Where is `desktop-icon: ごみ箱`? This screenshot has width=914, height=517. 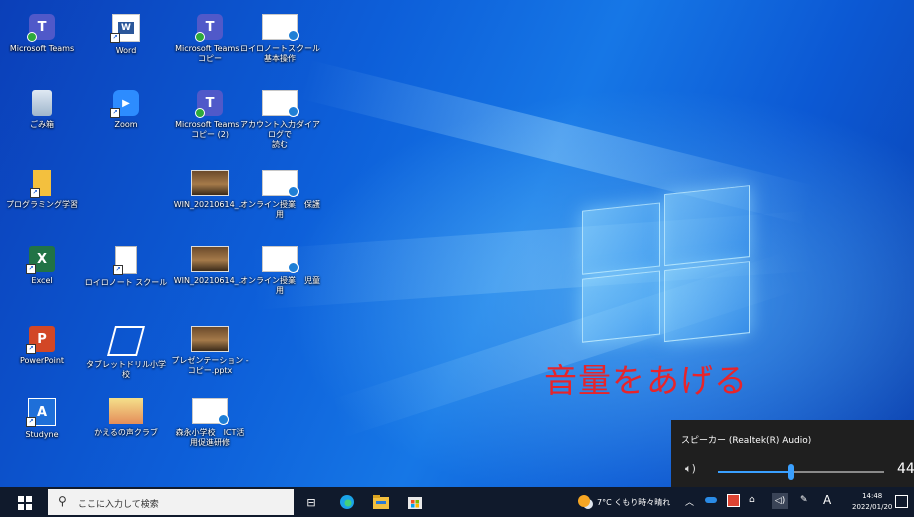 desktop-icon: ごみ箱 is located at coordinates (42, 110).